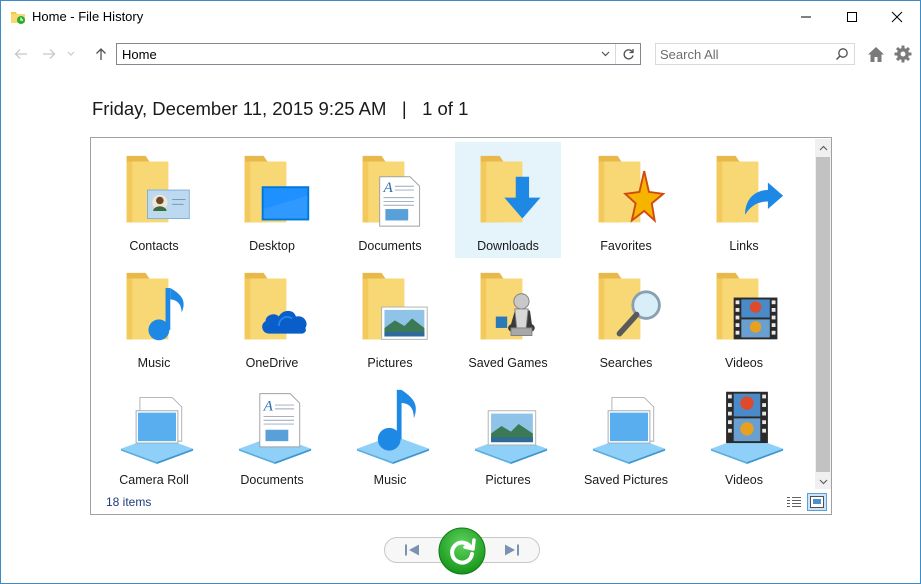 The width and height of the screenshot is (921, 584). I want to click on maximize-icon, so click(852, 16).